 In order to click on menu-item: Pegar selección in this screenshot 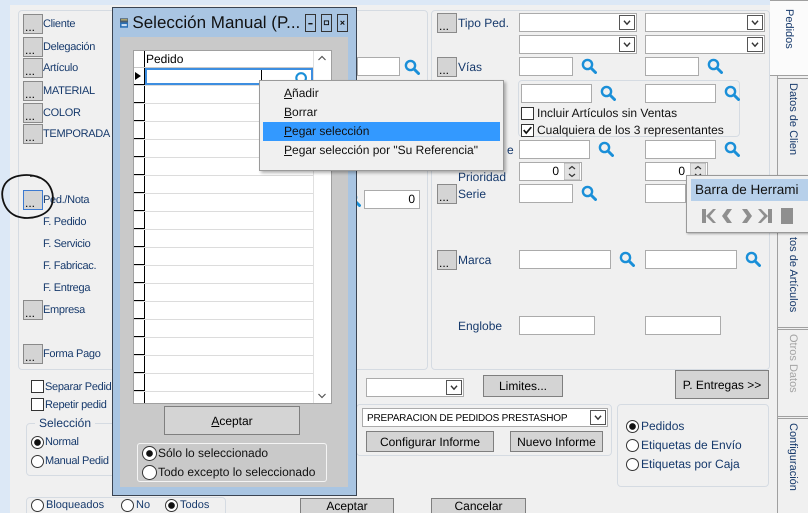, I will do `click(381, 131)`.